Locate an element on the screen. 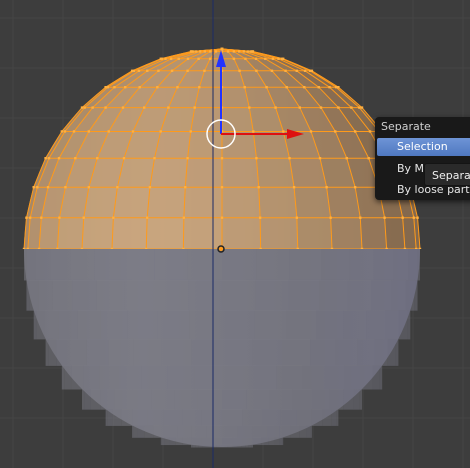 The height and width of the screenshot is (468, 470). menu-title: Separate is located at coordinates (406, 126).